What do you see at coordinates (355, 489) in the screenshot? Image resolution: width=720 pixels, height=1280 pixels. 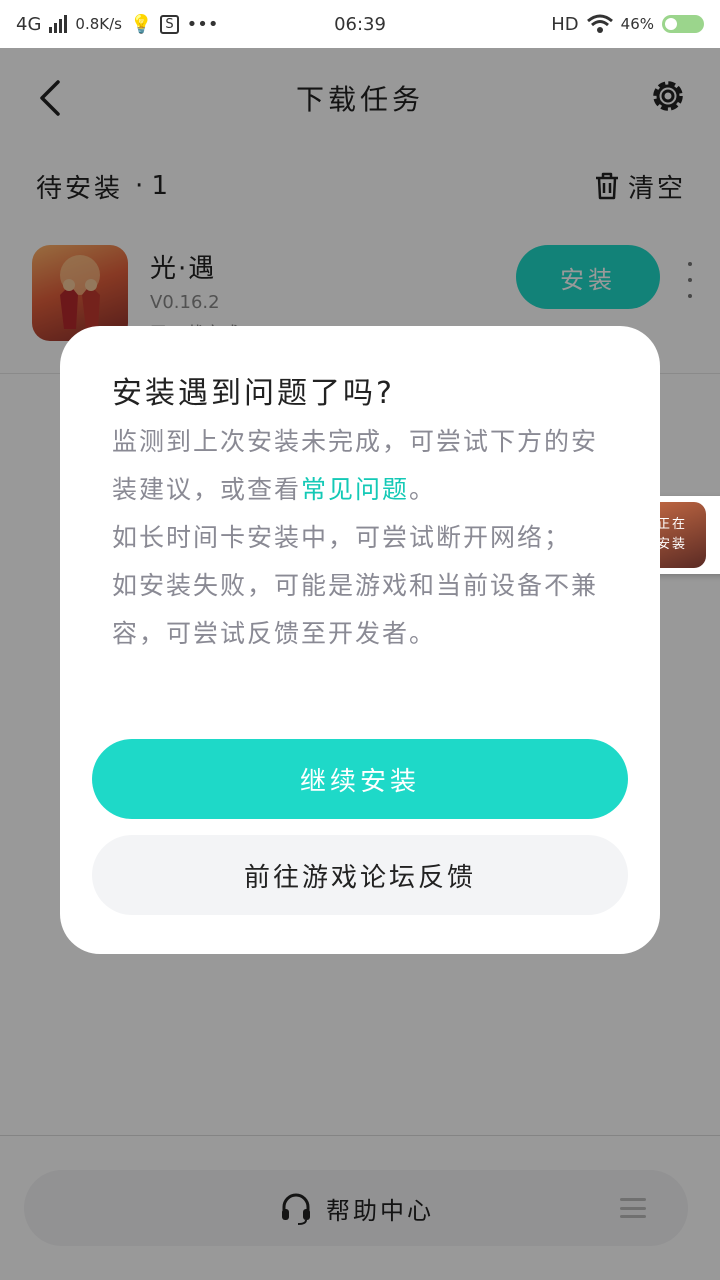 I see `faq-link: 常见问题` at bounding box center [355, 489].